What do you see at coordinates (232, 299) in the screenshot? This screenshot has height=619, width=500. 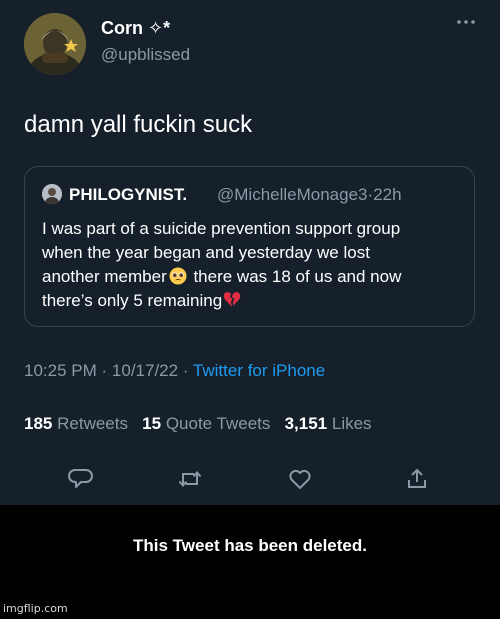 I see `broken-heart-emoji-icon` at bounding box center [232, 299].